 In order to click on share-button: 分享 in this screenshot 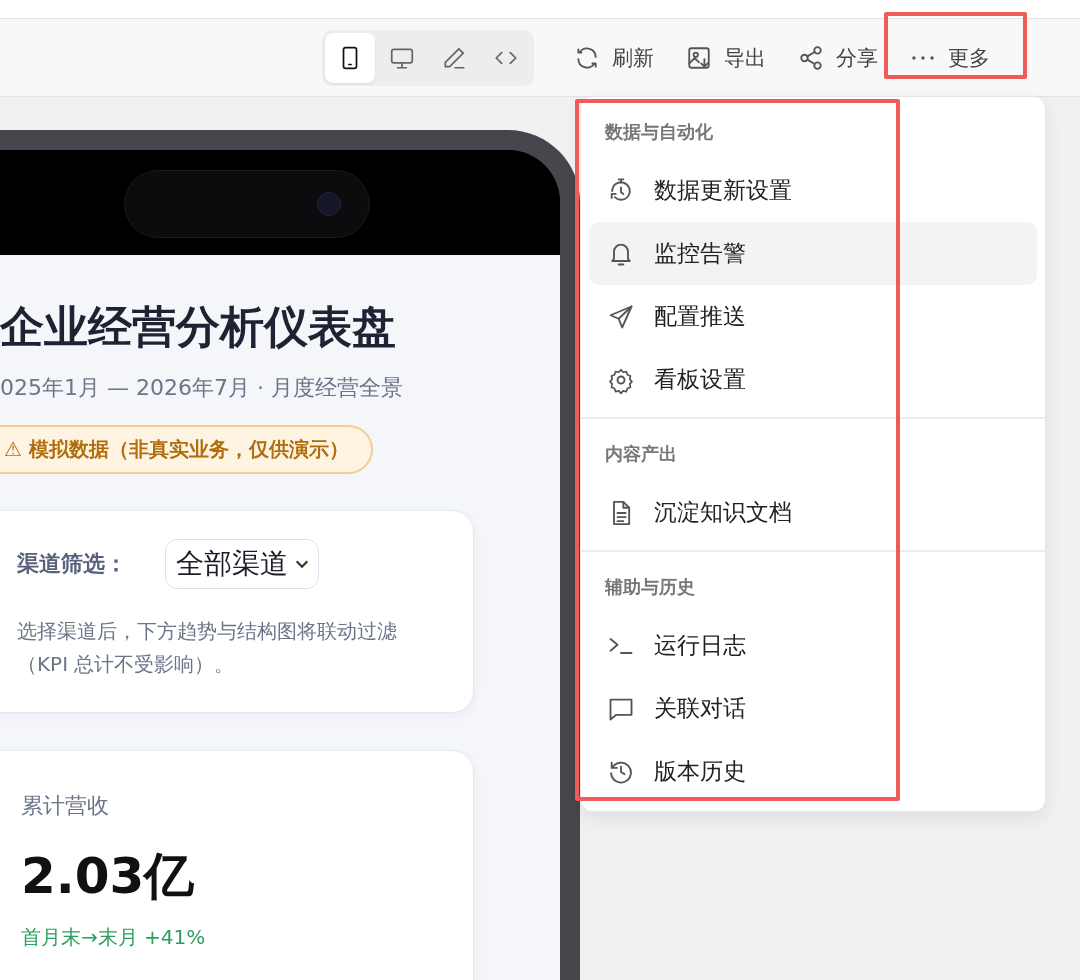, I will do `click(838, 57)`.